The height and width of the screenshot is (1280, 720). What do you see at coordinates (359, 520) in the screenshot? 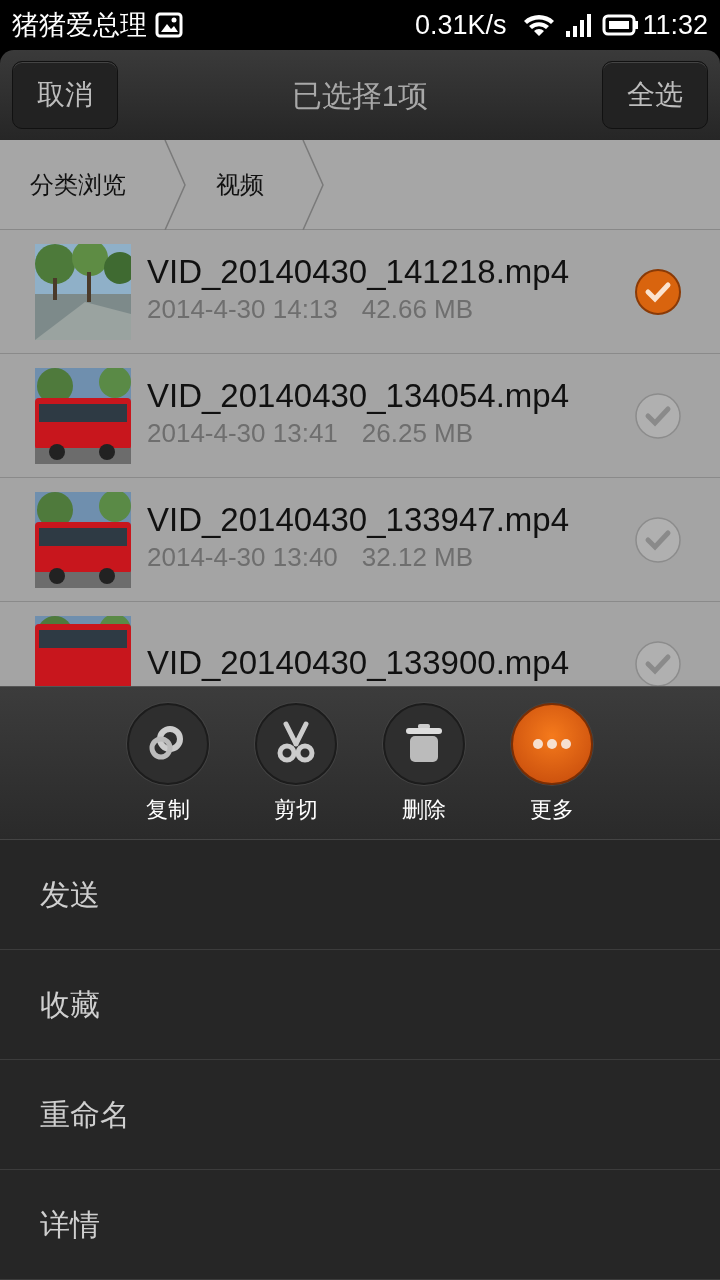
I see `file-name: VID_20140430_133947.mp4` at bounding box center [359, 520].